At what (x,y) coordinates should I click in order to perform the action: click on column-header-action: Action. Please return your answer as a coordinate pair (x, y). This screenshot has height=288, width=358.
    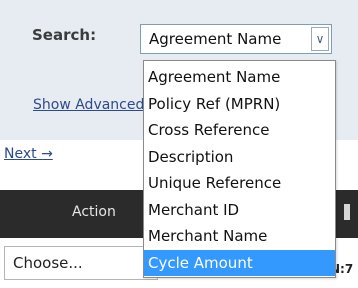
    Looking at the image, I should click on (94, 212).